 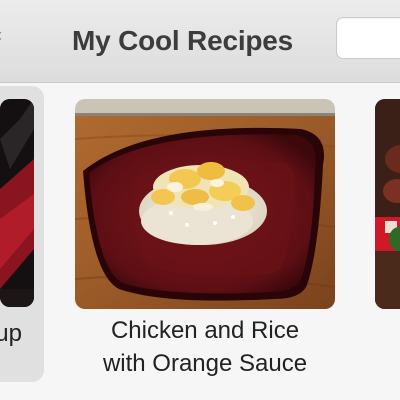 I want to click on window-title: My Cool Recipes, so click(x=183, y=40).